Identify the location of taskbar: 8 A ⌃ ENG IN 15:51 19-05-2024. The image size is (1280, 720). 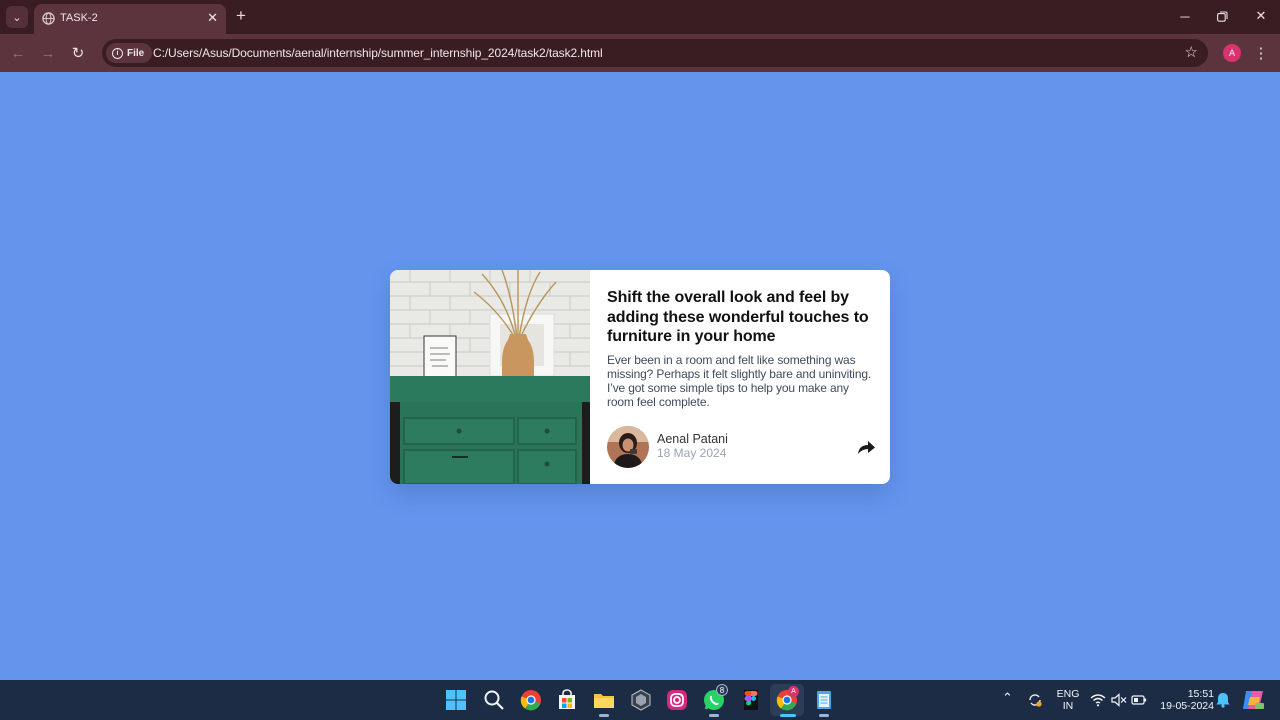
(640, 700).